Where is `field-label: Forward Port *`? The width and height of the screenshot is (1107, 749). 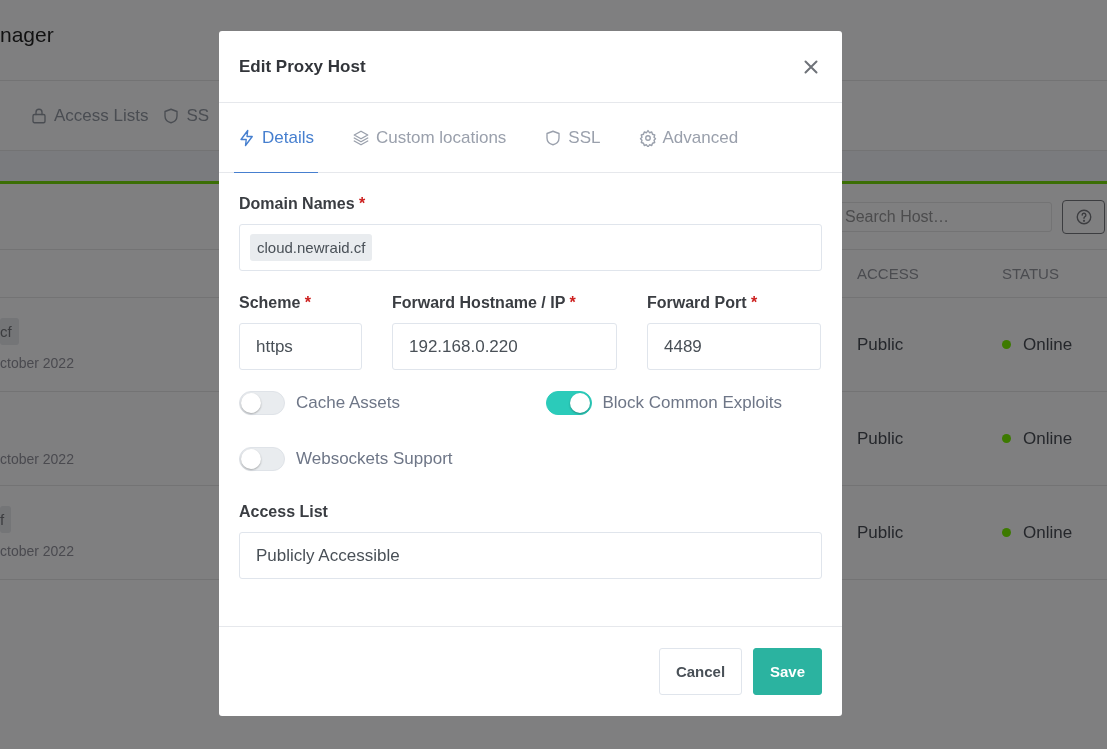
field-label: Forward Port * is located at coordinates (703, 303).